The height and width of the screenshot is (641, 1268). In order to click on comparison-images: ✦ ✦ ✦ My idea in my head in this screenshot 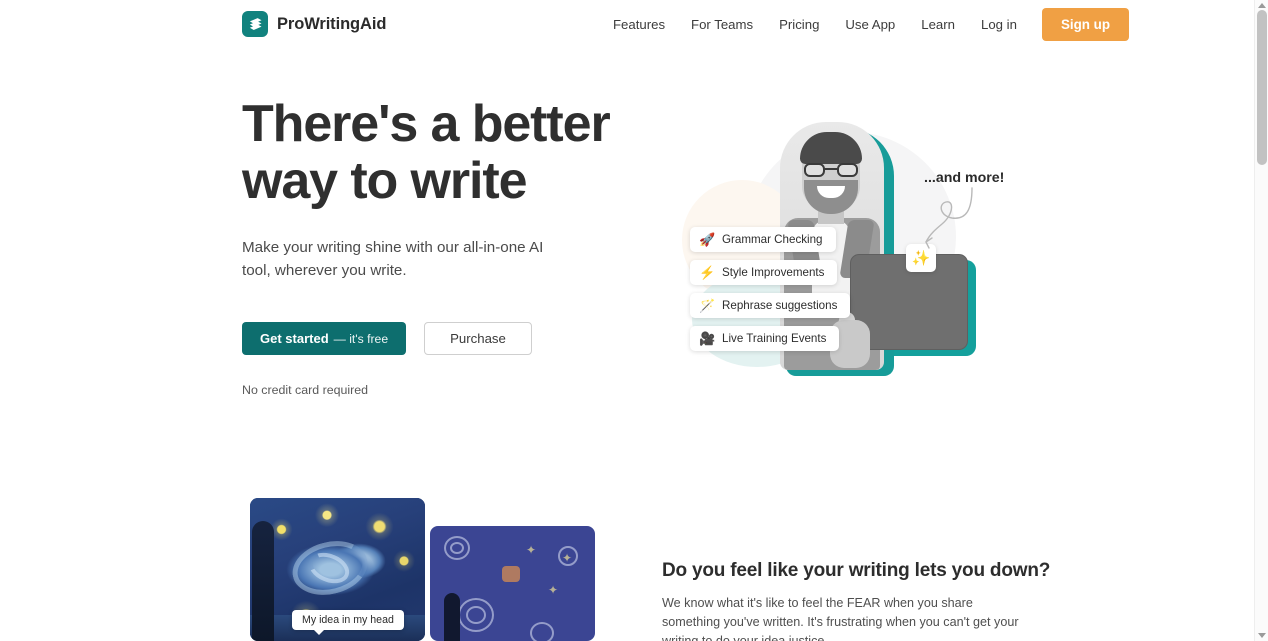, I will do `click(422, 569)`.